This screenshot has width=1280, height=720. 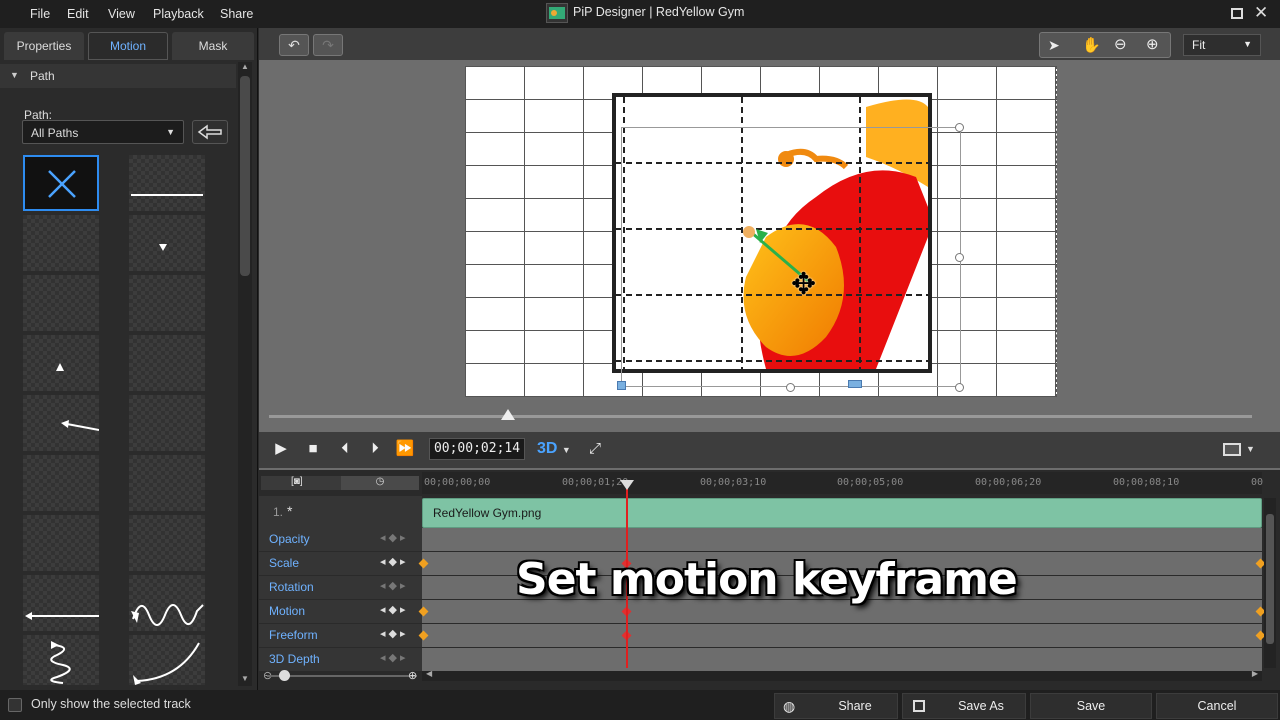 I want to click on scroll-up-icon: ▲, so click(x=245, y=66).